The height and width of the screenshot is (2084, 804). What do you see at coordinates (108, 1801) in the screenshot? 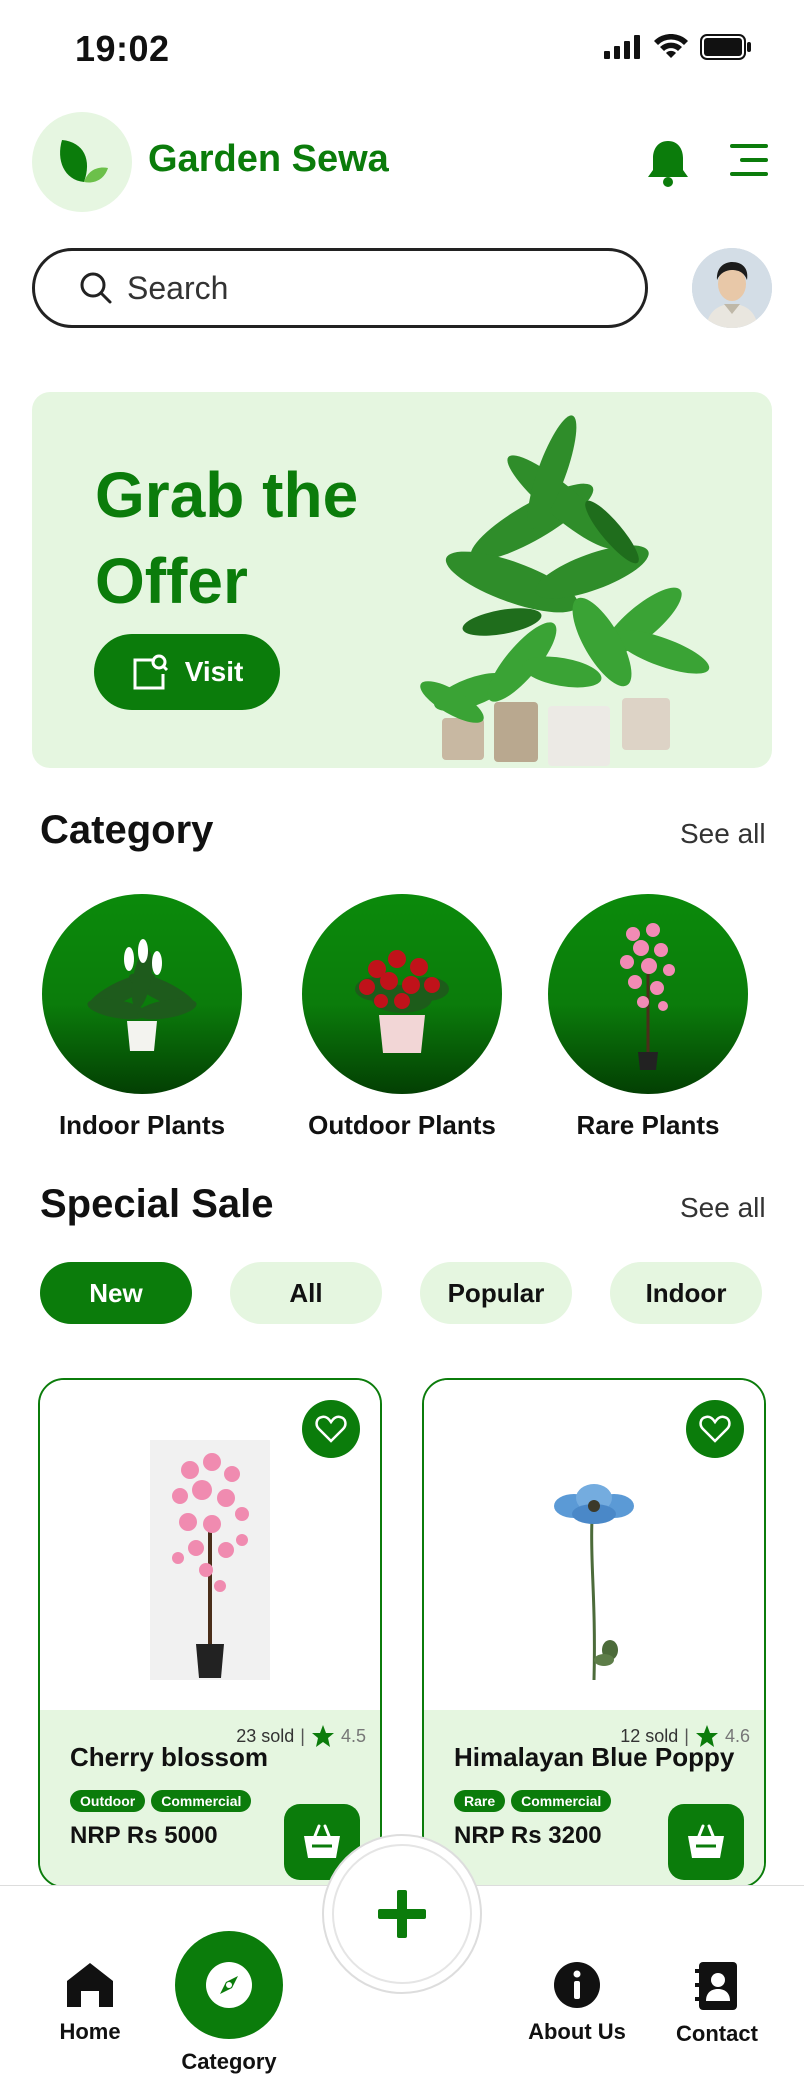
I see `product-tag: Outdoor` at bounding box center [108, 1801].